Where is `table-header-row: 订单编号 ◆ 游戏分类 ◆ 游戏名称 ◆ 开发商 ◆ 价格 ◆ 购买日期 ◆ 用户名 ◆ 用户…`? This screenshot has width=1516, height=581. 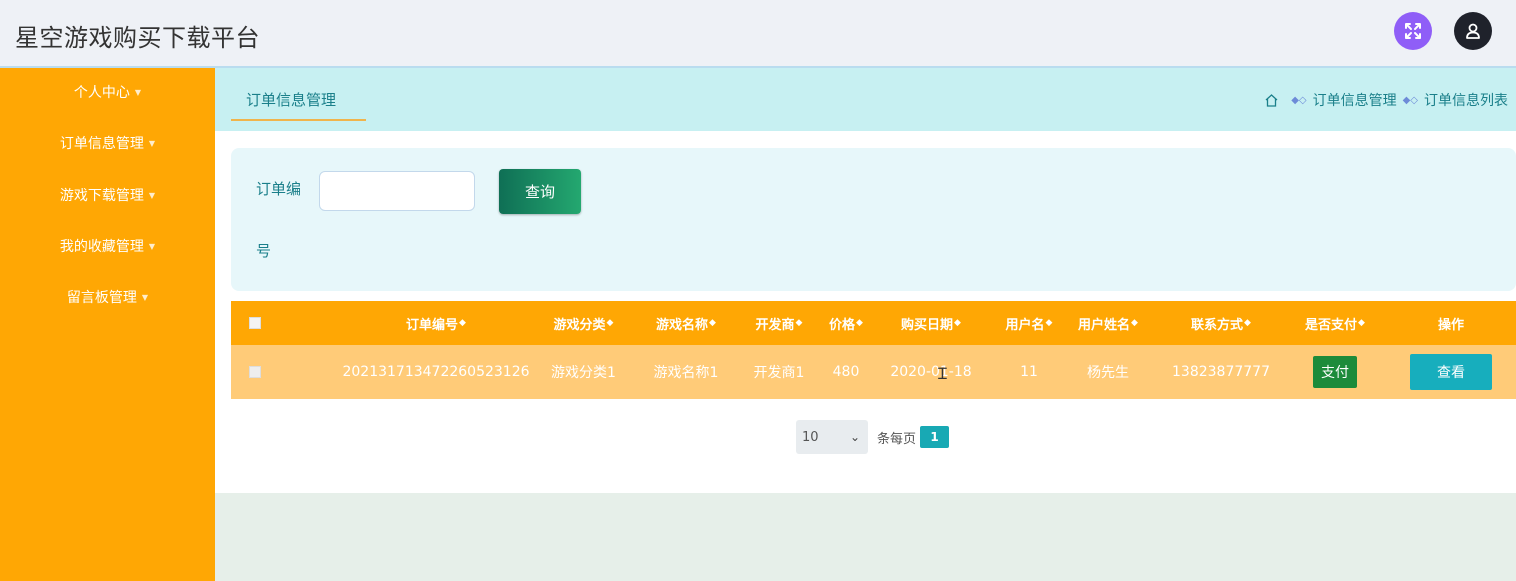
table-header-row: 订单编号 ◆ 游戏分类 ◆ 游戏名称 ◆ 开发商 ◆ 价格 ◆ 购买日期 ◆ 用户名 ◆ 用户… is located at coordinates (873, 323).